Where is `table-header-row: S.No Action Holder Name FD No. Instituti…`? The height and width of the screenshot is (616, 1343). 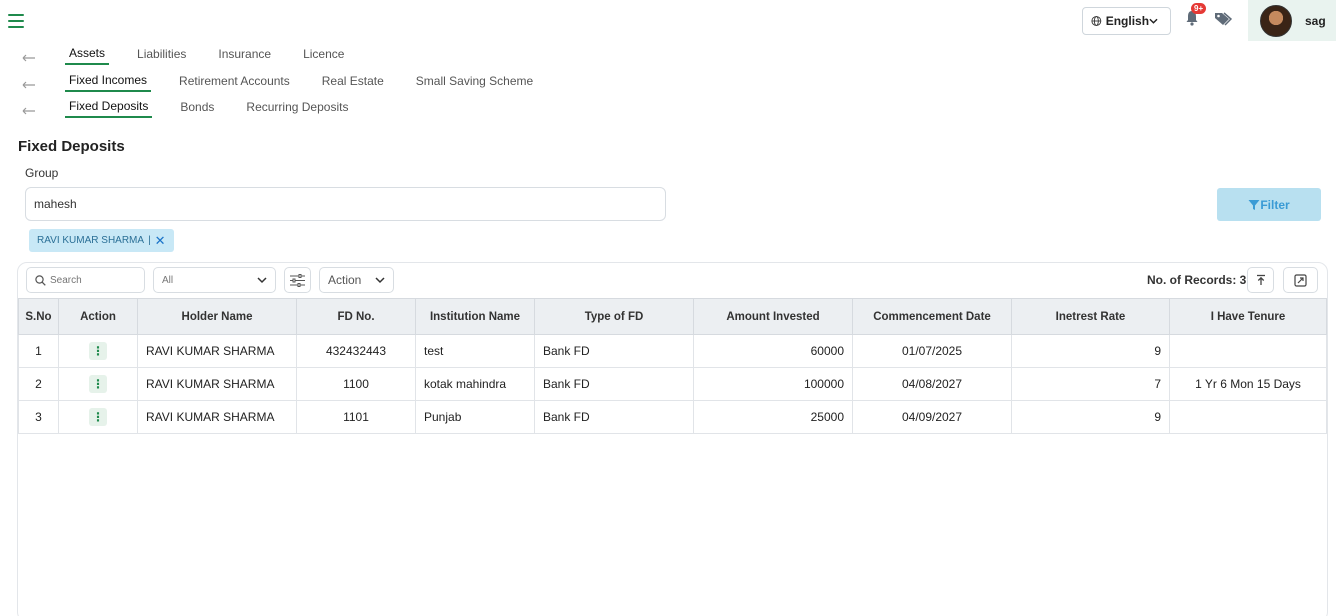 table-header-row: S.No Action Holder Name FD No. Instituti… is located at coordinates (672, 316).